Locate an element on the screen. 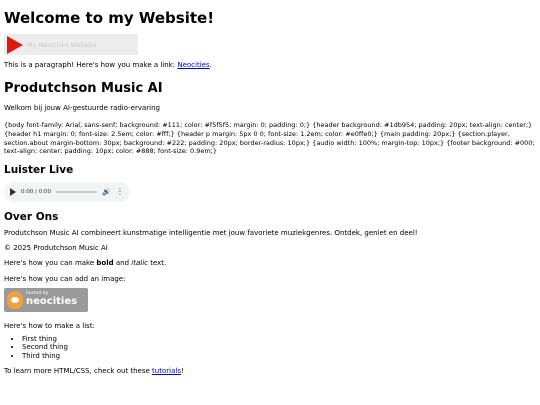 This screenshot has height=405, width=540. banner-text: My Neocities Website is located at coordinates (62, 44).